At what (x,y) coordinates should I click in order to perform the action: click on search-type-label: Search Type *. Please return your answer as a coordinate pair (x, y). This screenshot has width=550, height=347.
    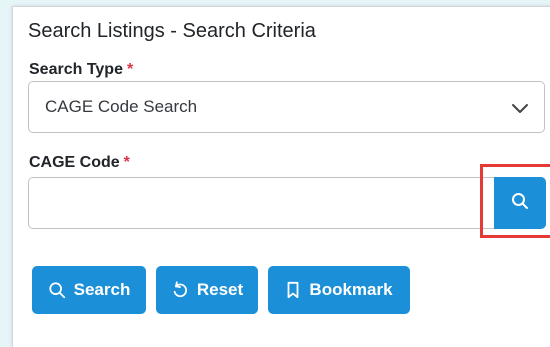
    Looking at the image, I should click on (81, 70).